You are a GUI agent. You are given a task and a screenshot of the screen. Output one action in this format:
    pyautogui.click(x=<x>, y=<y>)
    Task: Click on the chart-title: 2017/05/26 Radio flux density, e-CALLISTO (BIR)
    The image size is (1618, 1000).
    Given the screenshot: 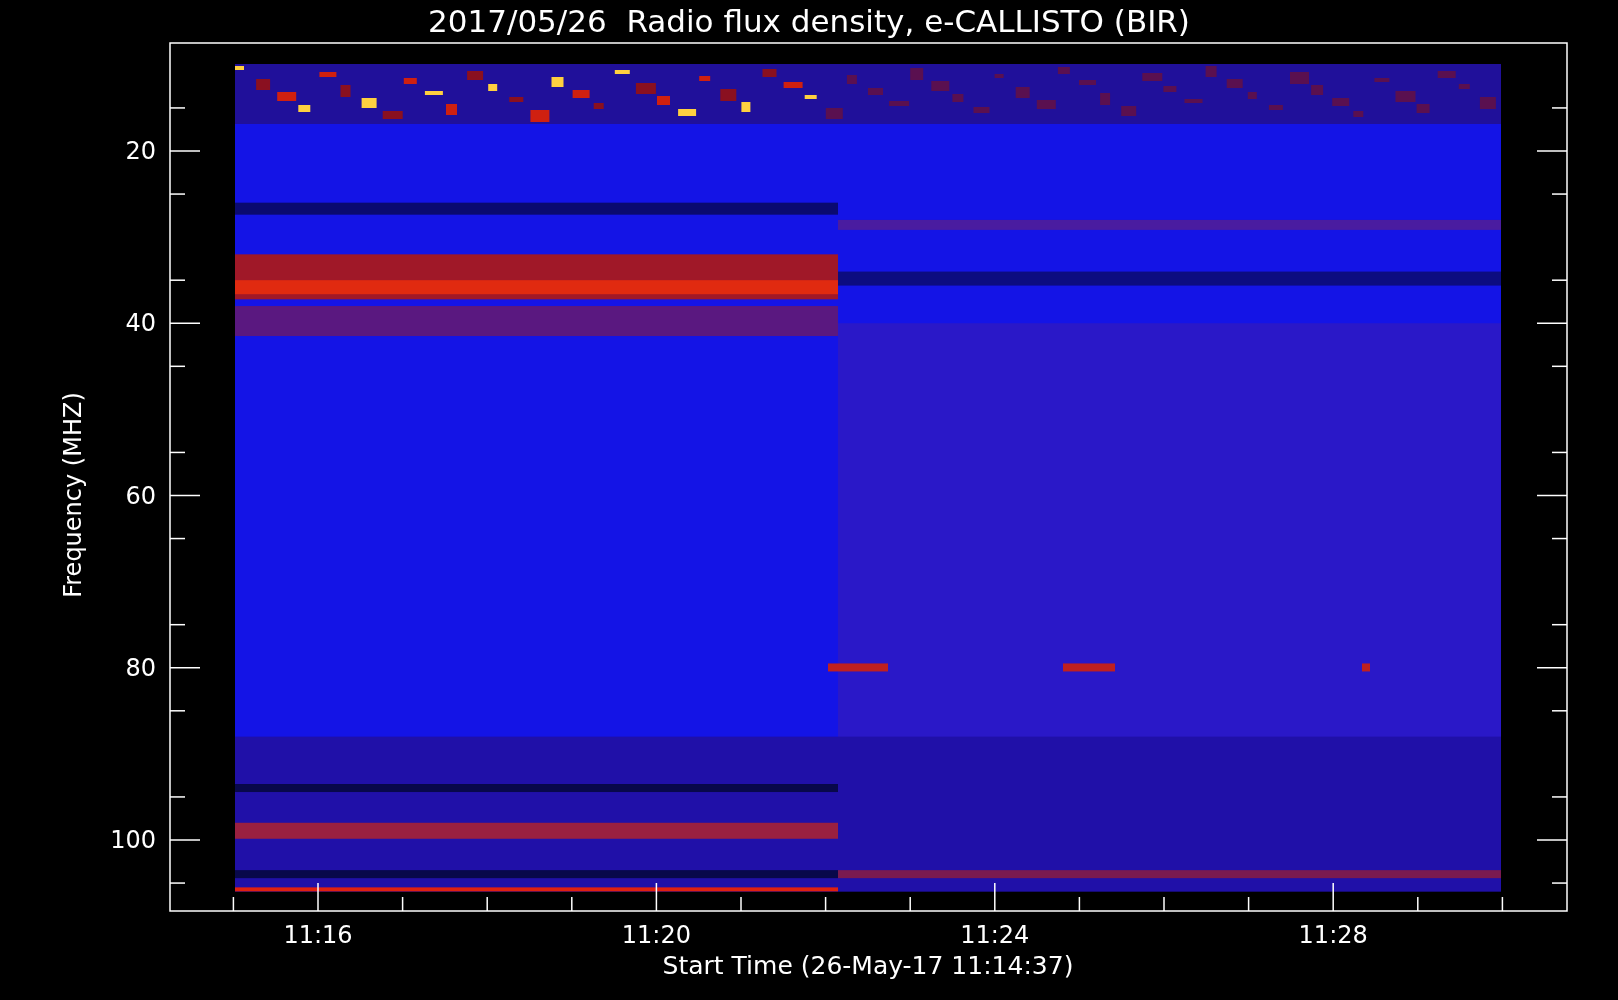 What is the action you would take?
    pyautogui.click(x=809, y=21)
    